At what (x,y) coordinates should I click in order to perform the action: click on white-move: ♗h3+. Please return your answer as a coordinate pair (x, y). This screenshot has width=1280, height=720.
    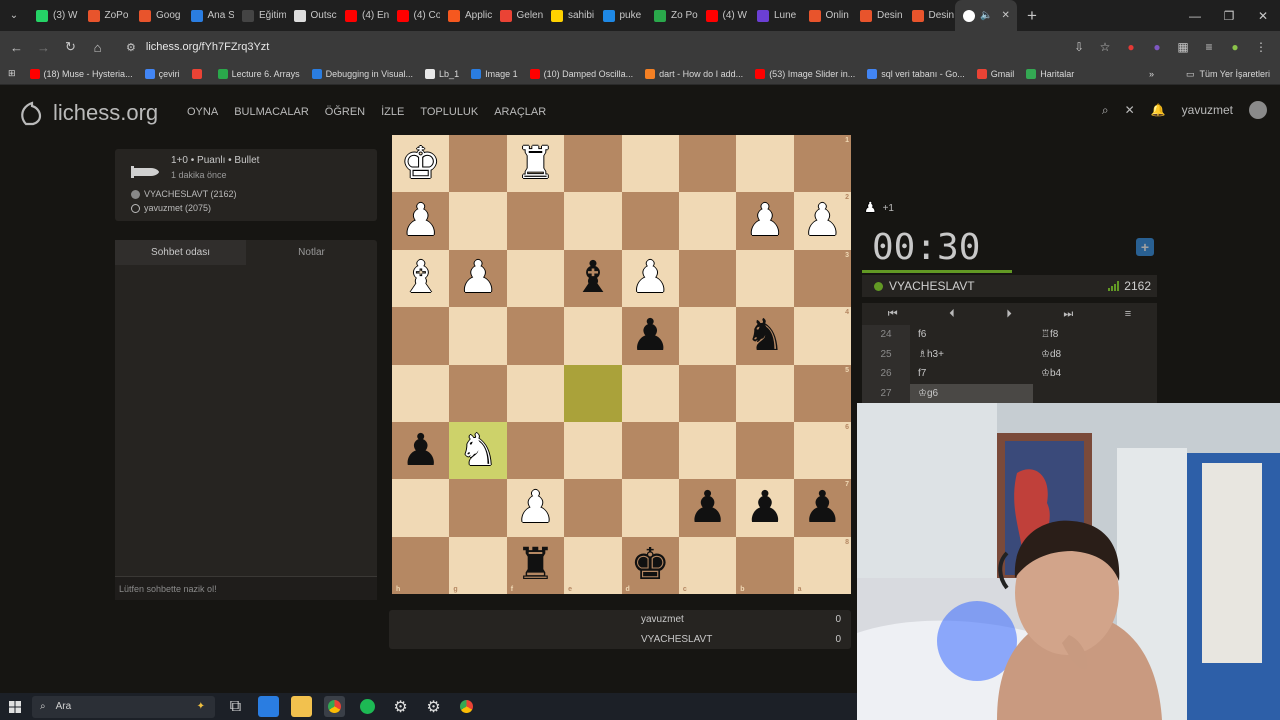
    Looking at the image, I should click on (971, 355).